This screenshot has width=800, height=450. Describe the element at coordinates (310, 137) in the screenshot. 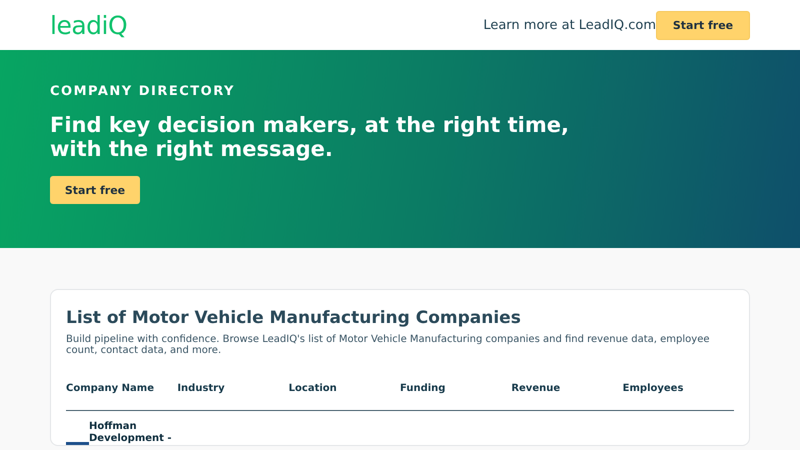

I see `hero-headline: Find key decision makers, at the right time, with the right message.` at that location.